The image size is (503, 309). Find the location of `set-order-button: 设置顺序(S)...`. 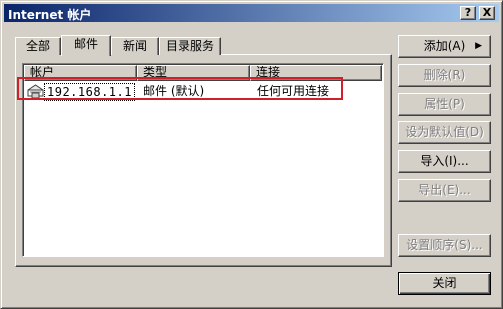

set-order-button: 设置顺序(S)... is located at coordinates (444, 245).